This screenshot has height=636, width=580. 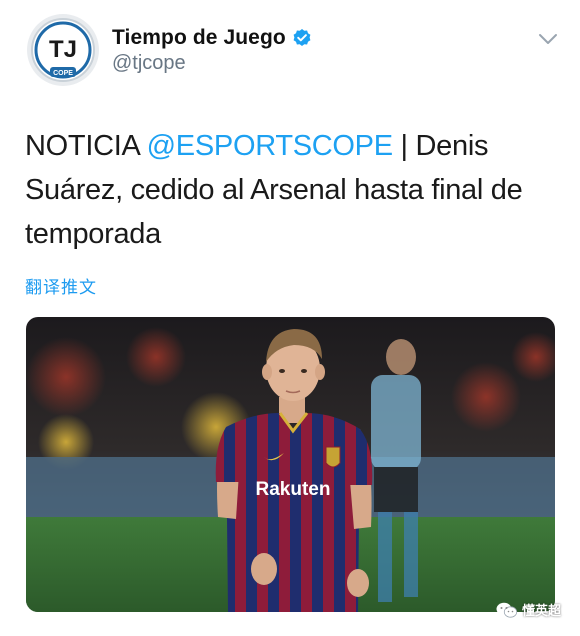 I want to click on account-handle: @tjcope, so click(x=149, y=63).